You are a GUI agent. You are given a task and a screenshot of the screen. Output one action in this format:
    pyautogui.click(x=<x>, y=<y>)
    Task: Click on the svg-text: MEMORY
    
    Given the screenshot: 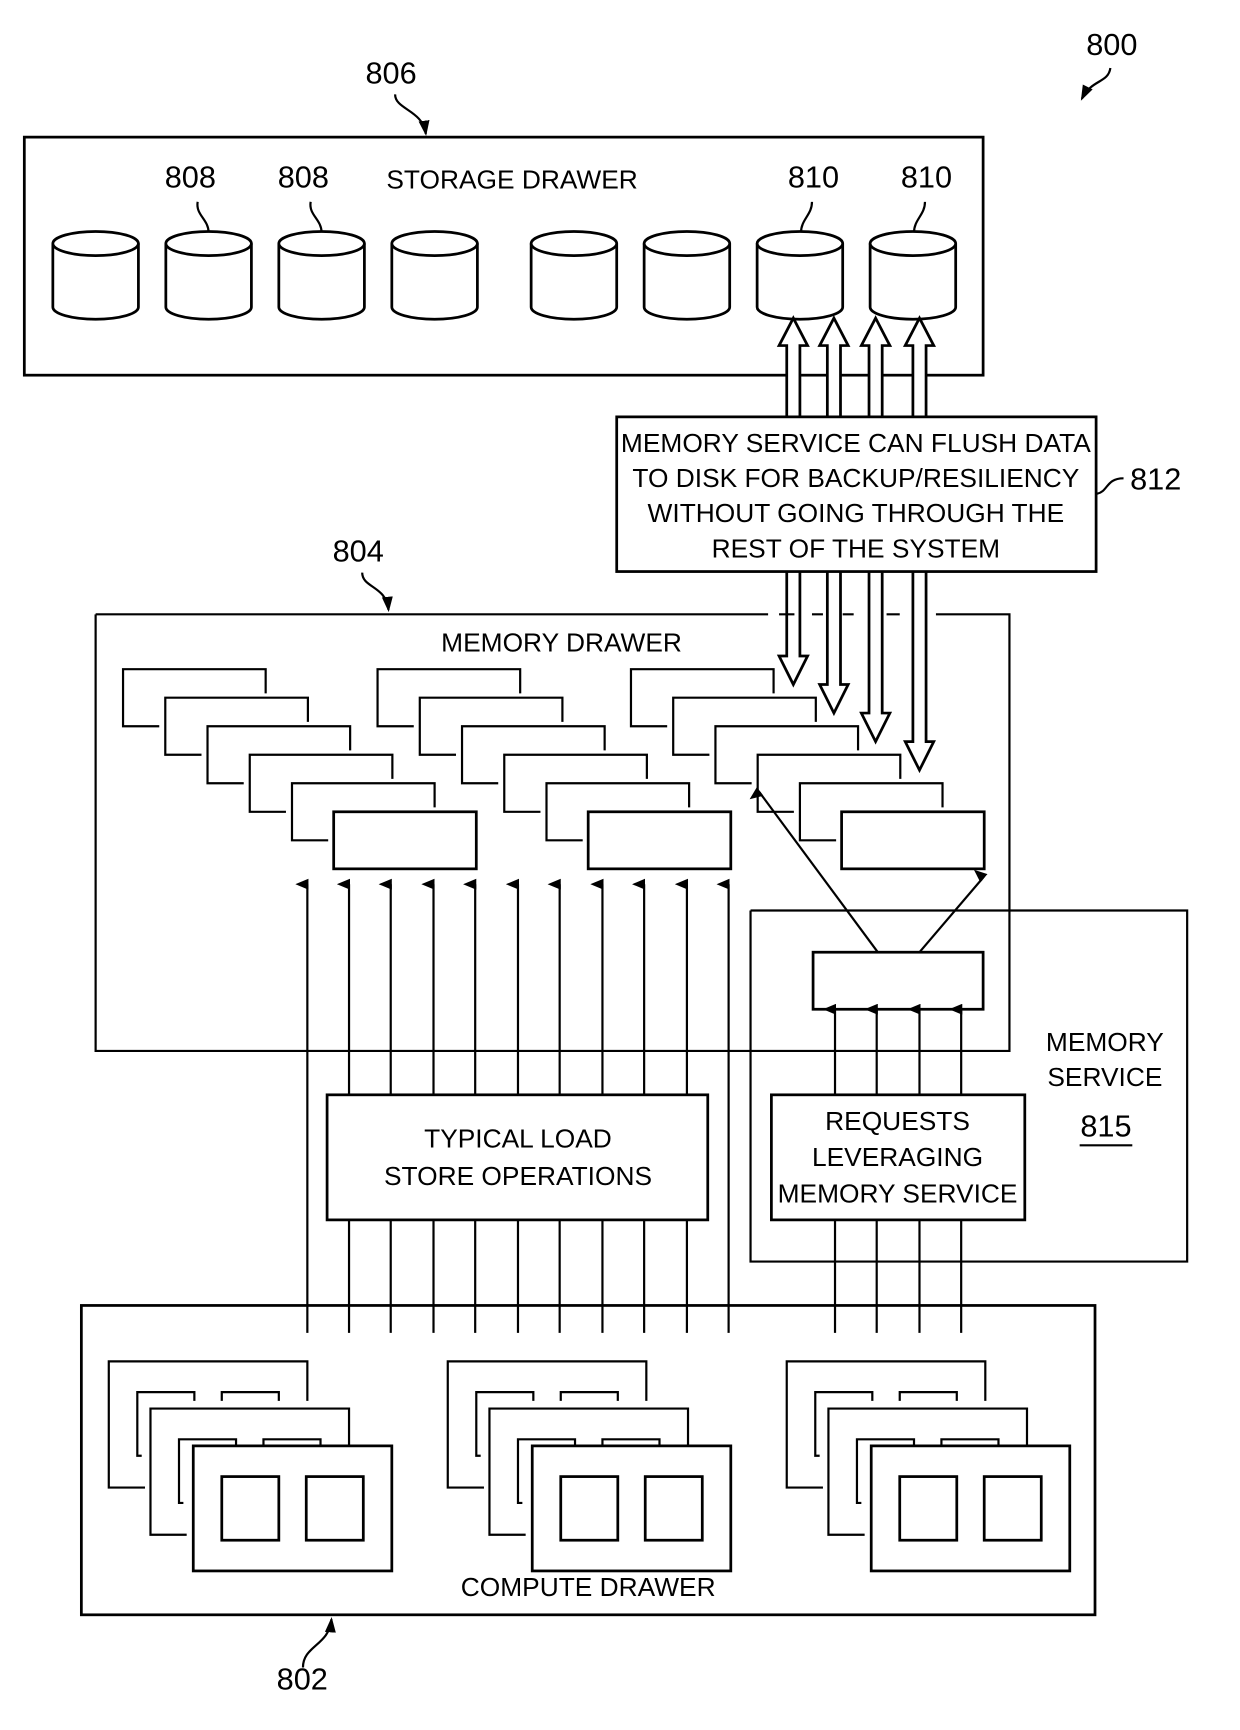 What is the action you would take?
    pyautogui.click(x=1105, y=1042)
    